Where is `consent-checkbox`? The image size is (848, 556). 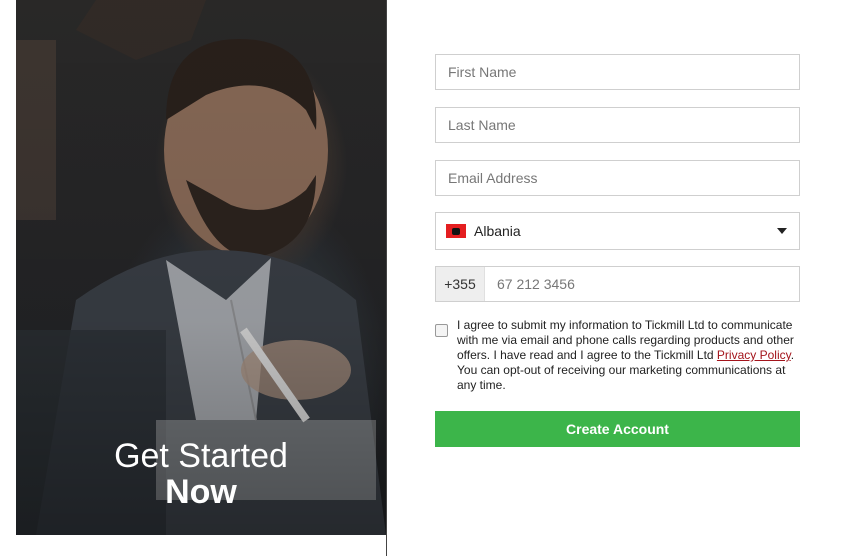
consent-checkbox is located at coordinates (441, 330).